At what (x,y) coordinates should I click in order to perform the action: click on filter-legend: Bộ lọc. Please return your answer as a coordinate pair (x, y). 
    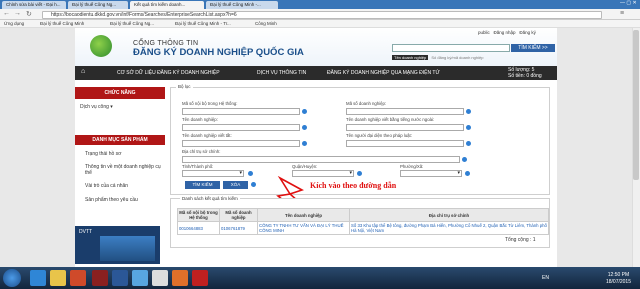
    Looking at the image, I should click on (184, 86).